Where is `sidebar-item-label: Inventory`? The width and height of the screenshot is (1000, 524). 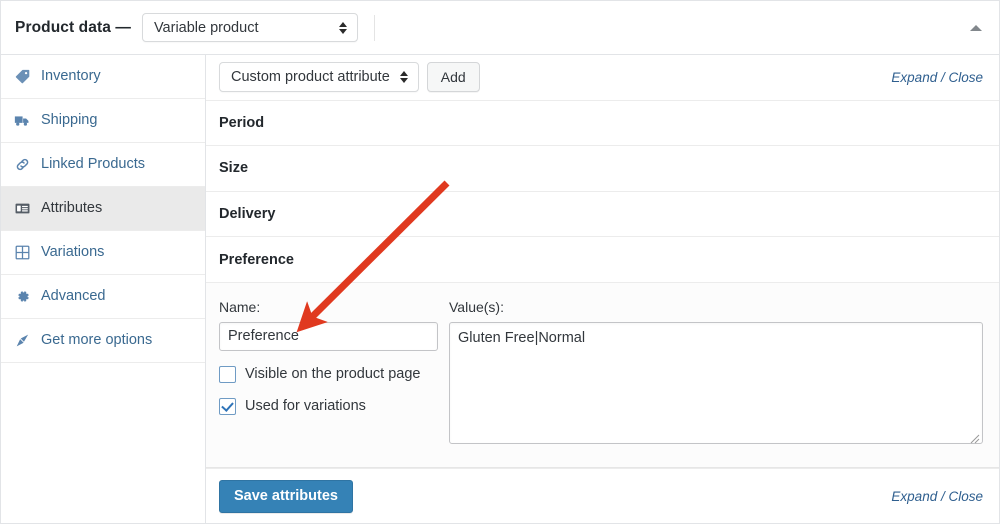 sidebar-item-label: Inventory is located at coordinates (71, 76).